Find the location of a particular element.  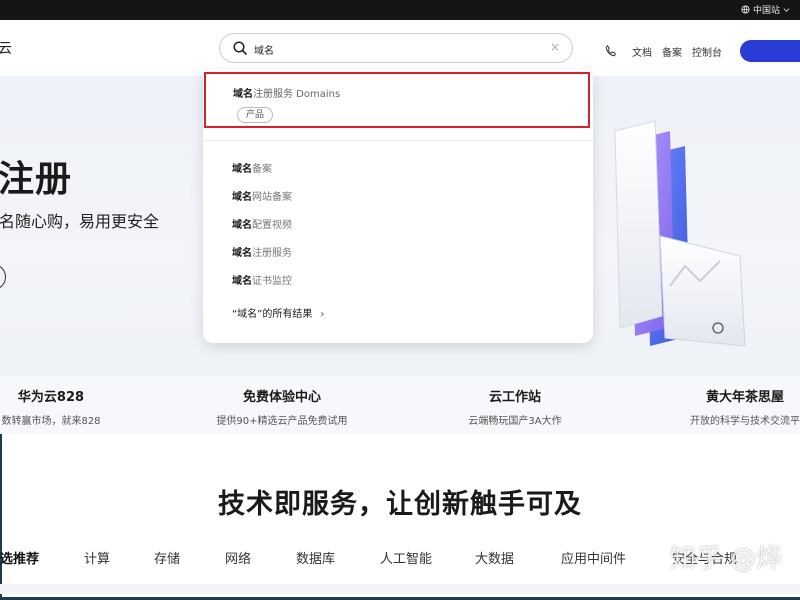

logo: 云 is located at coordinates (6, 48).